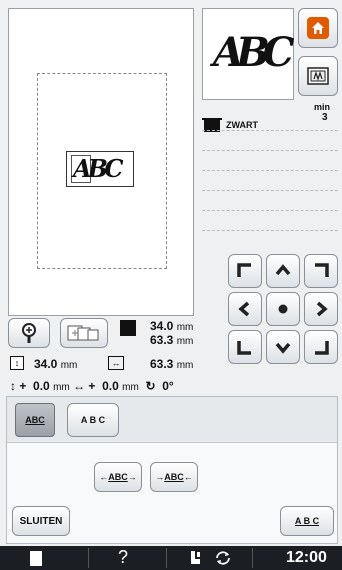  What do you see at coordinates (17, 363) in the screenshot?
I see `vertical-size-icon: ↕` at bounding box center [17, 363].